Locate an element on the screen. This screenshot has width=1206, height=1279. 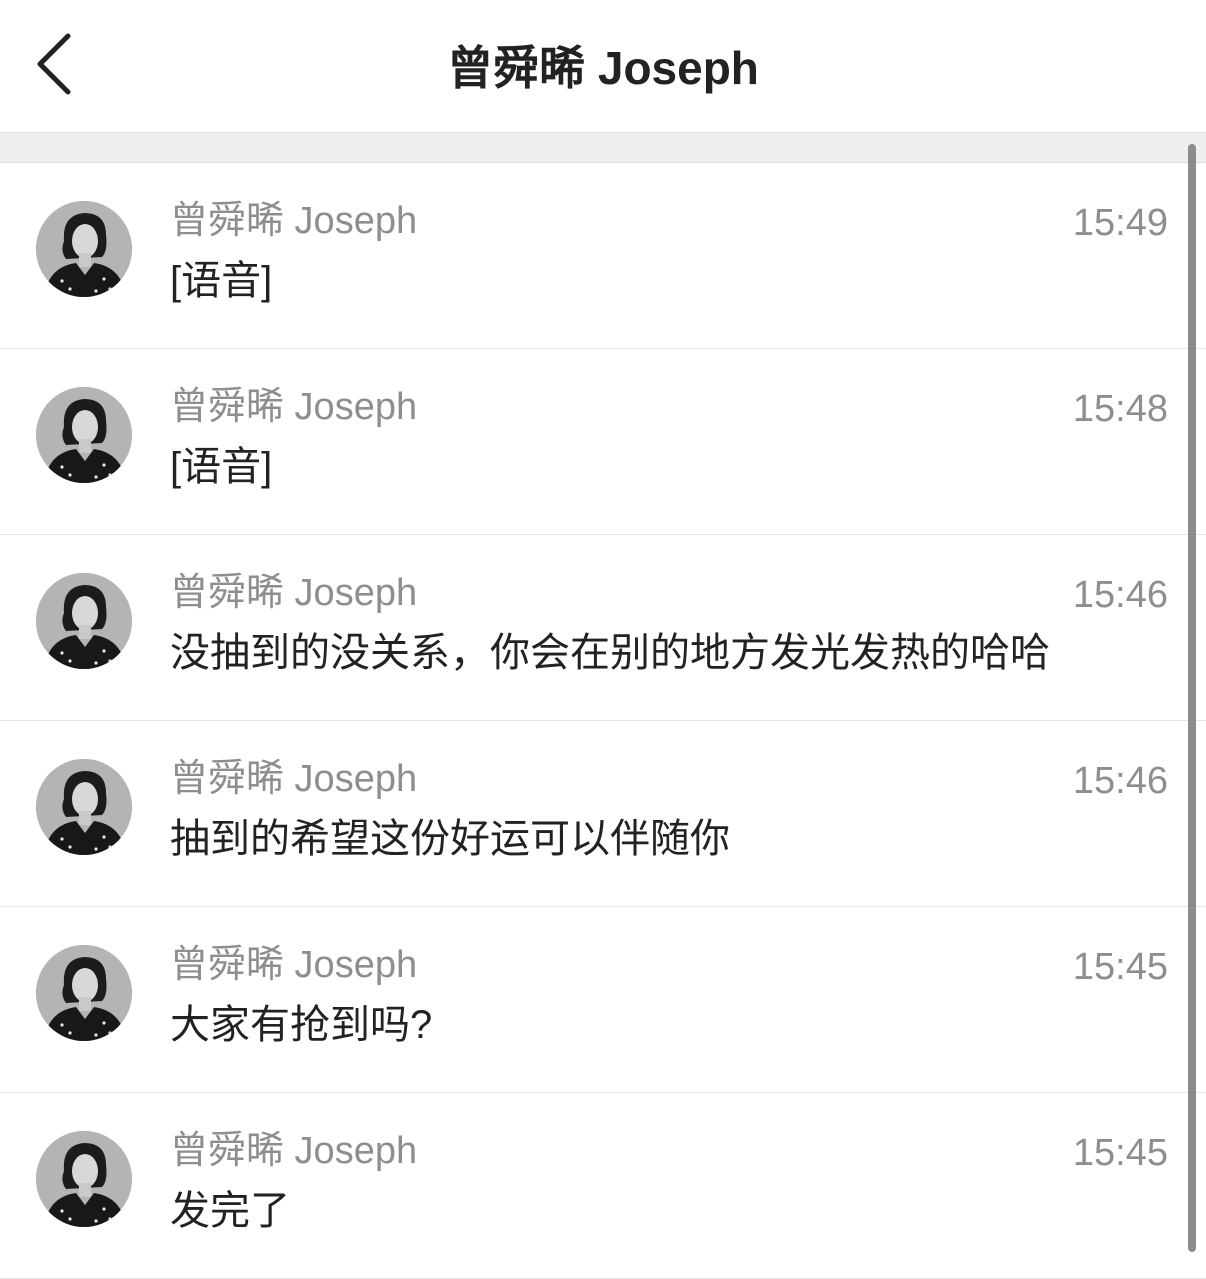
nav-header: 曾舜晞 Joseph is located at coordinates (603, 66).